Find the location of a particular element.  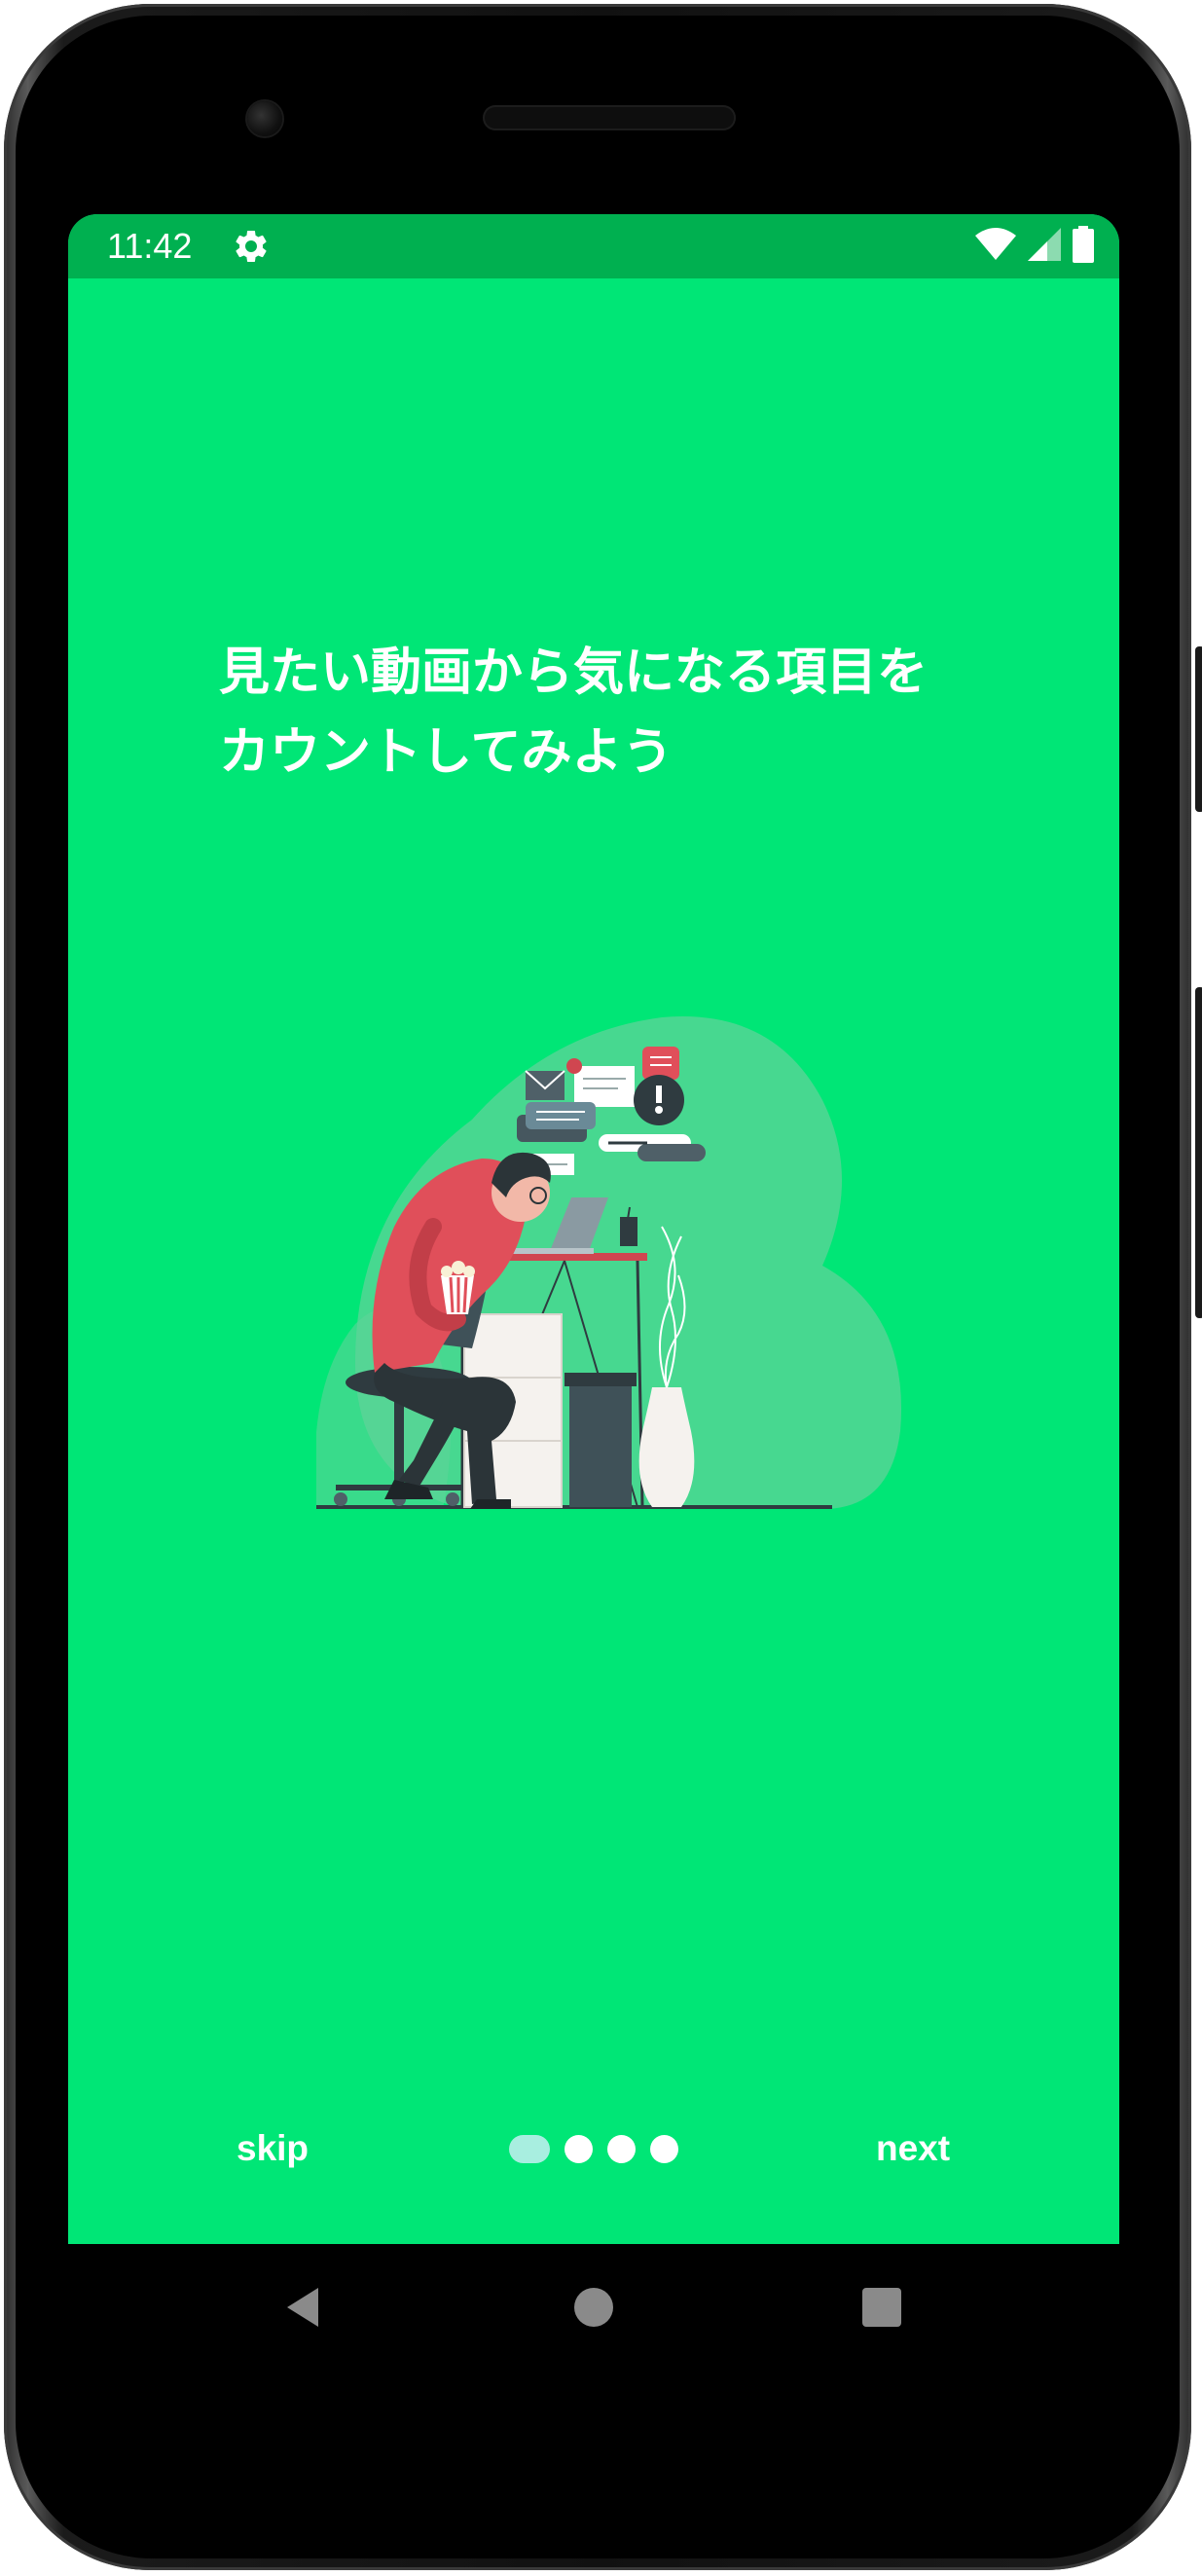

front-camera is located at coordinates (264, 118).